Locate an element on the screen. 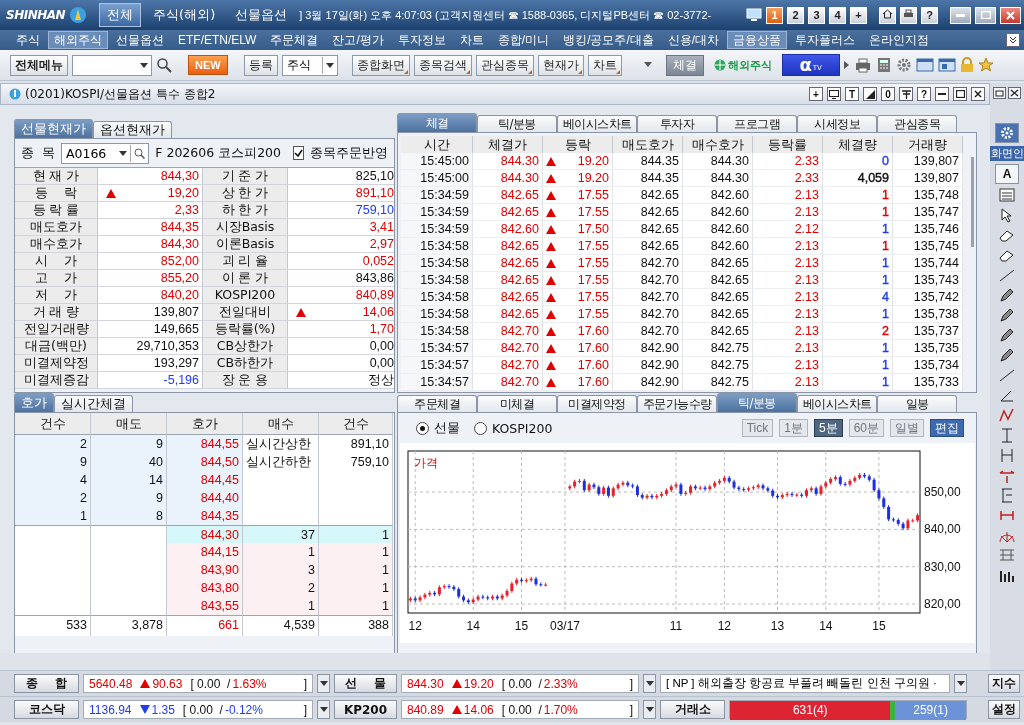  all-menu-button: 전체메뉴 is located at coordinates (39, 65).